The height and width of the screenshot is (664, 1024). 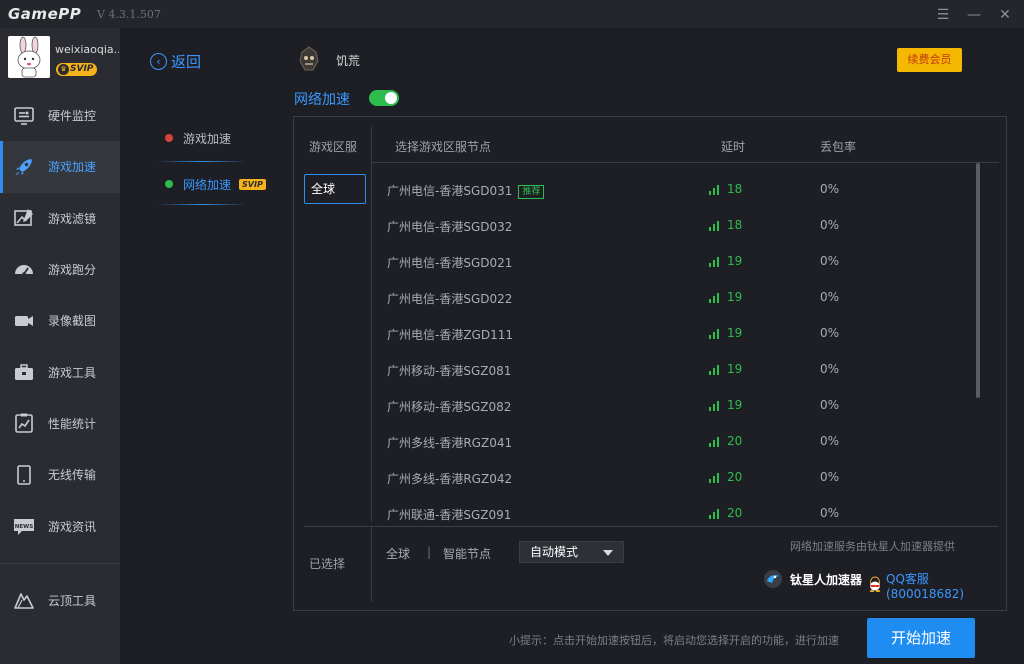 I want to click on sidebar-item-hardware: 硬件监控, so click(x=60, y=115).